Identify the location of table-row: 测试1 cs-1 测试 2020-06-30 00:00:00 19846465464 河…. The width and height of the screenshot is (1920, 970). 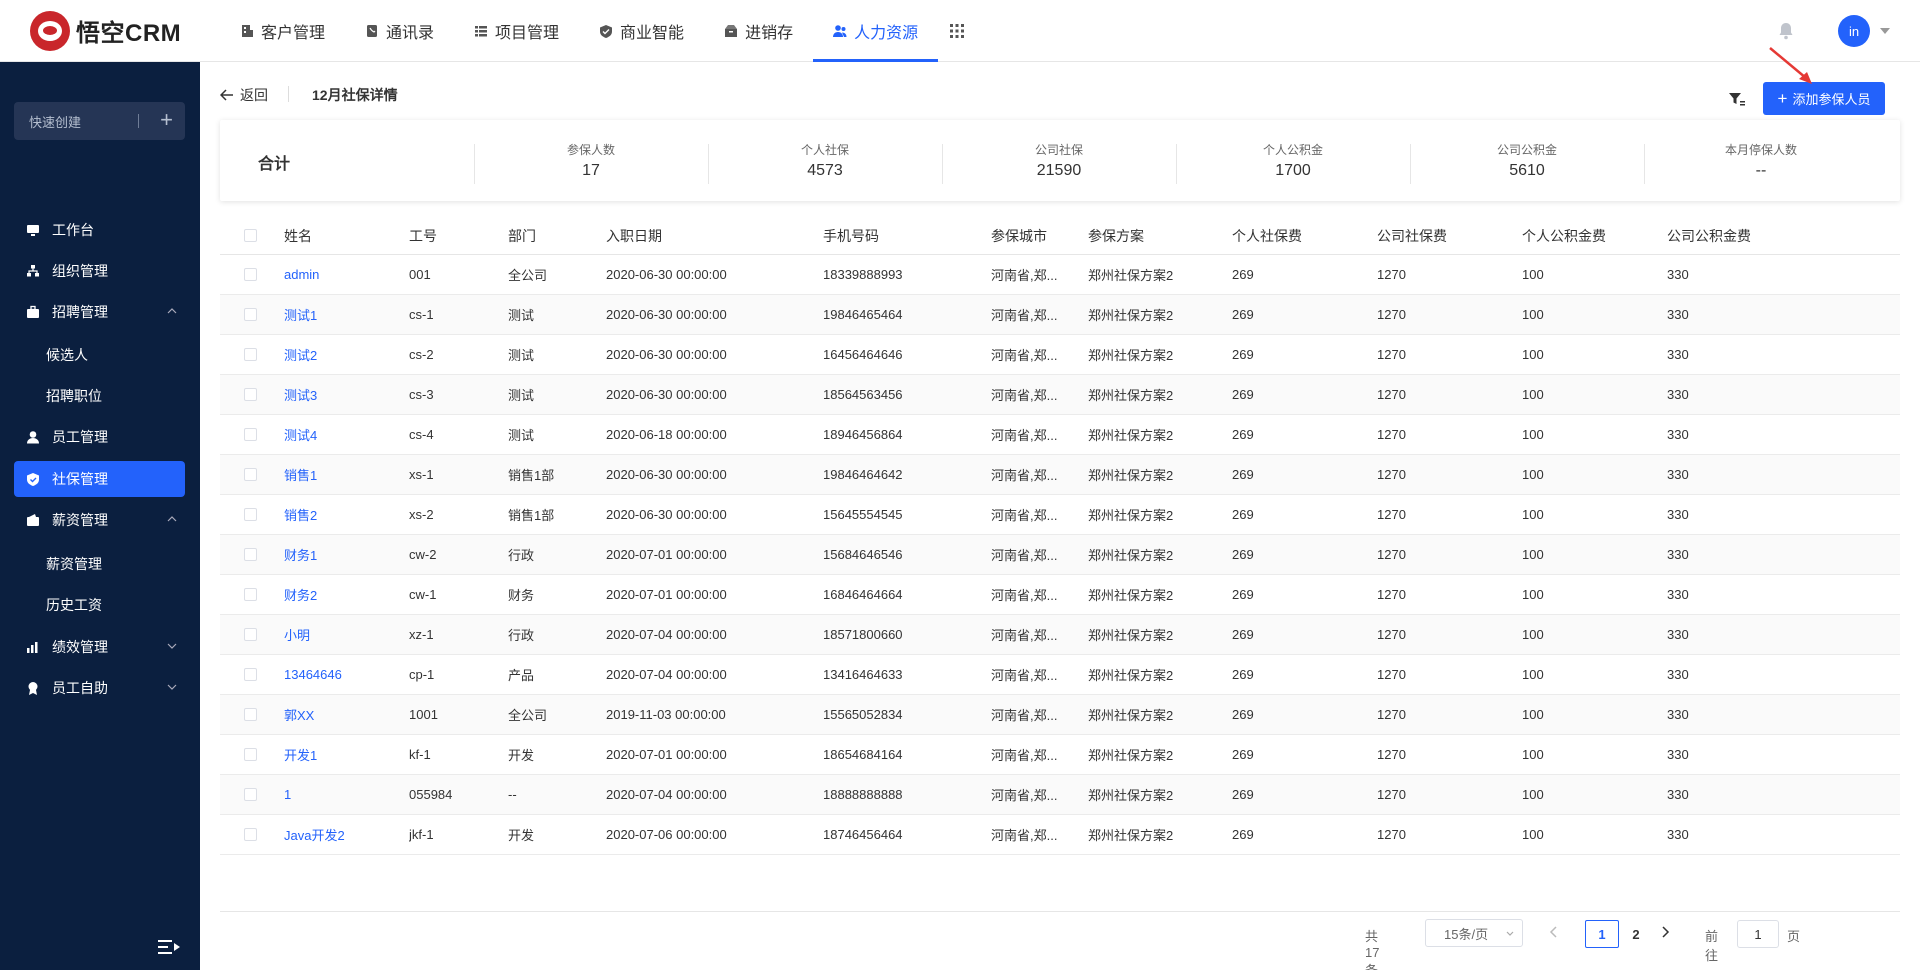
(1060, 315).